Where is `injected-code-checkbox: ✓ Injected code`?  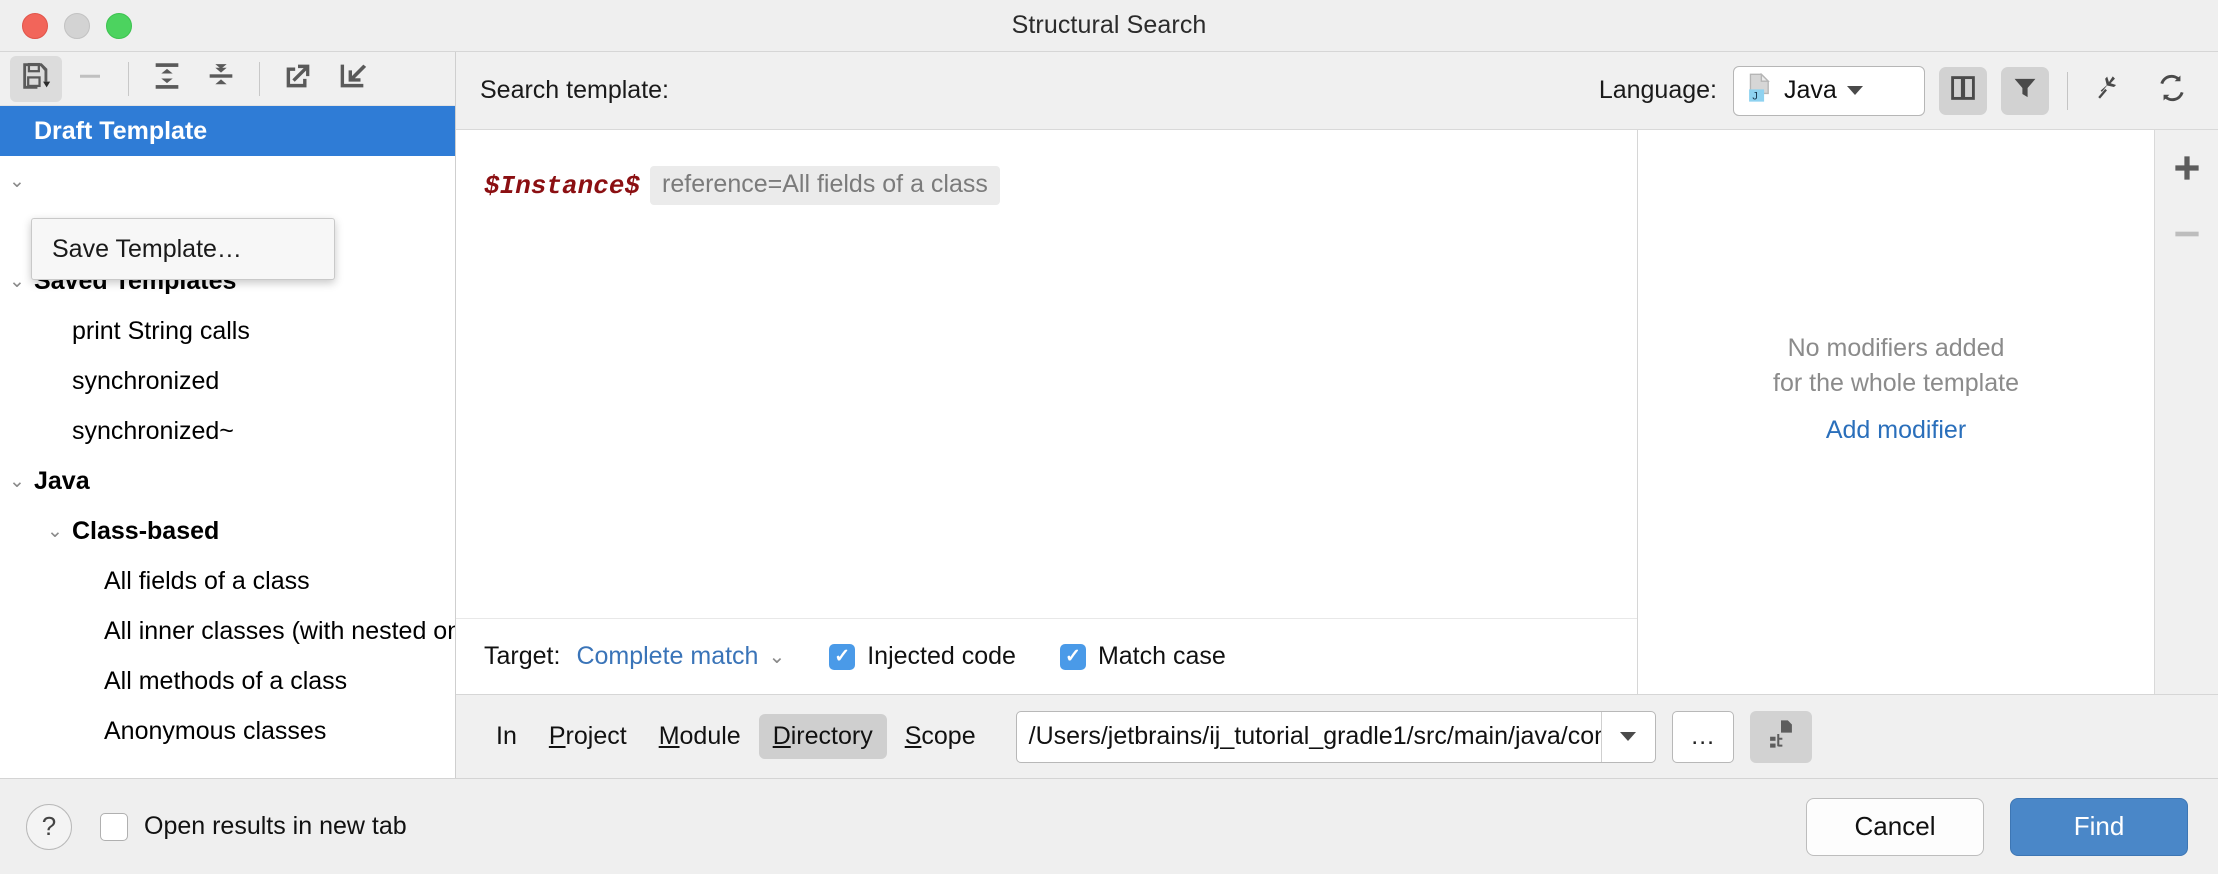
injected-code-checkbox: ✓ Injected code is located at coordinates (922, 656).